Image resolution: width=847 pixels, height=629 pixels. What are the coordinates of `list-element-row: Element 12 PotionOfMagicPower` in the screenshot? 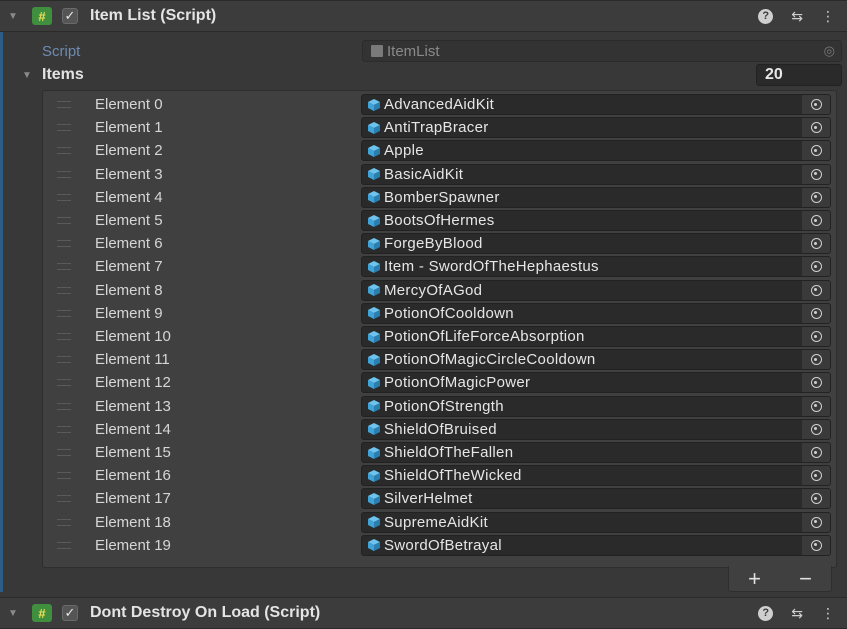 It's located at (439, 382).